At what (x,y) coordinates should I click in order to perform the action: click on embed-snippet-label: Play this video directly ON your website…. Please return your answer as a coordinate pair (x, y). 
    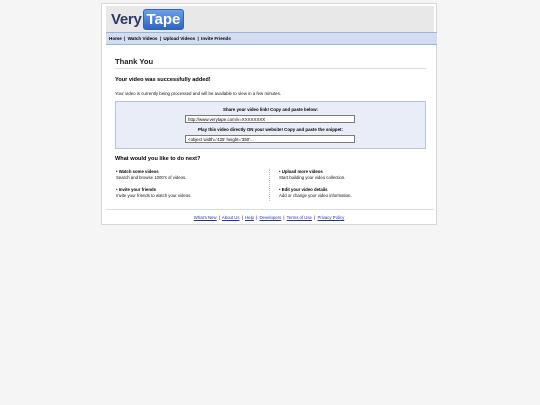
    Looking at the image, I should click on (270, 129).